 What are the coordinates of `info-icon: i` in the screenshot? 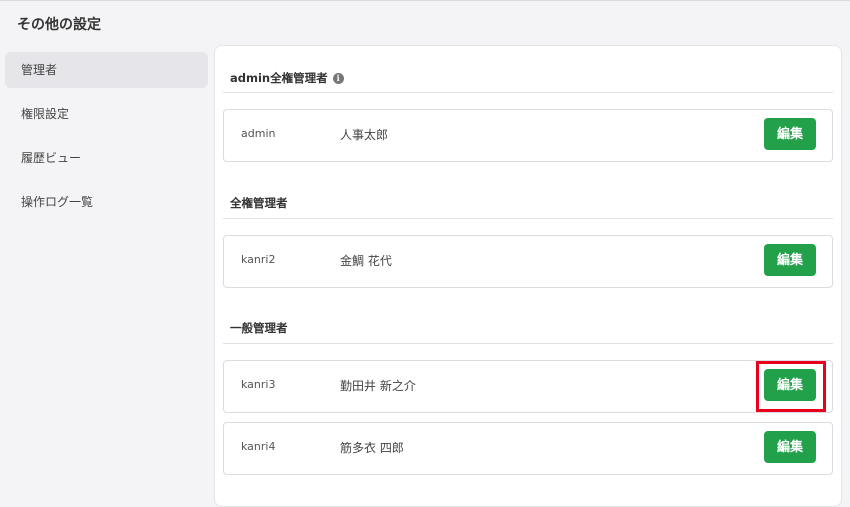 It's located at (338, 78).